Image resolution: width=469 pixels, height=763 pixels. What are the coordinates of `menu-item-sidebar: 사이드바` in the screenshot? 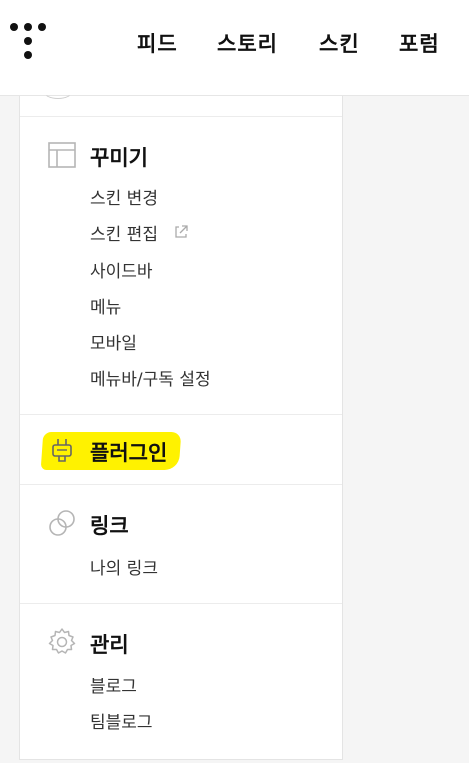 It's located at (121, 269).